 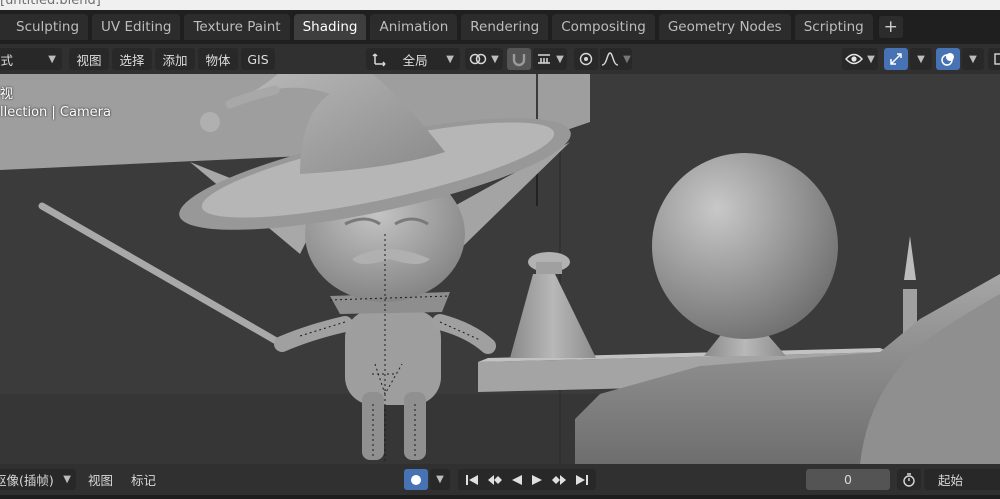 I want to click on mode-dropdown: 模式 ▼, so click(x=31, y=59).